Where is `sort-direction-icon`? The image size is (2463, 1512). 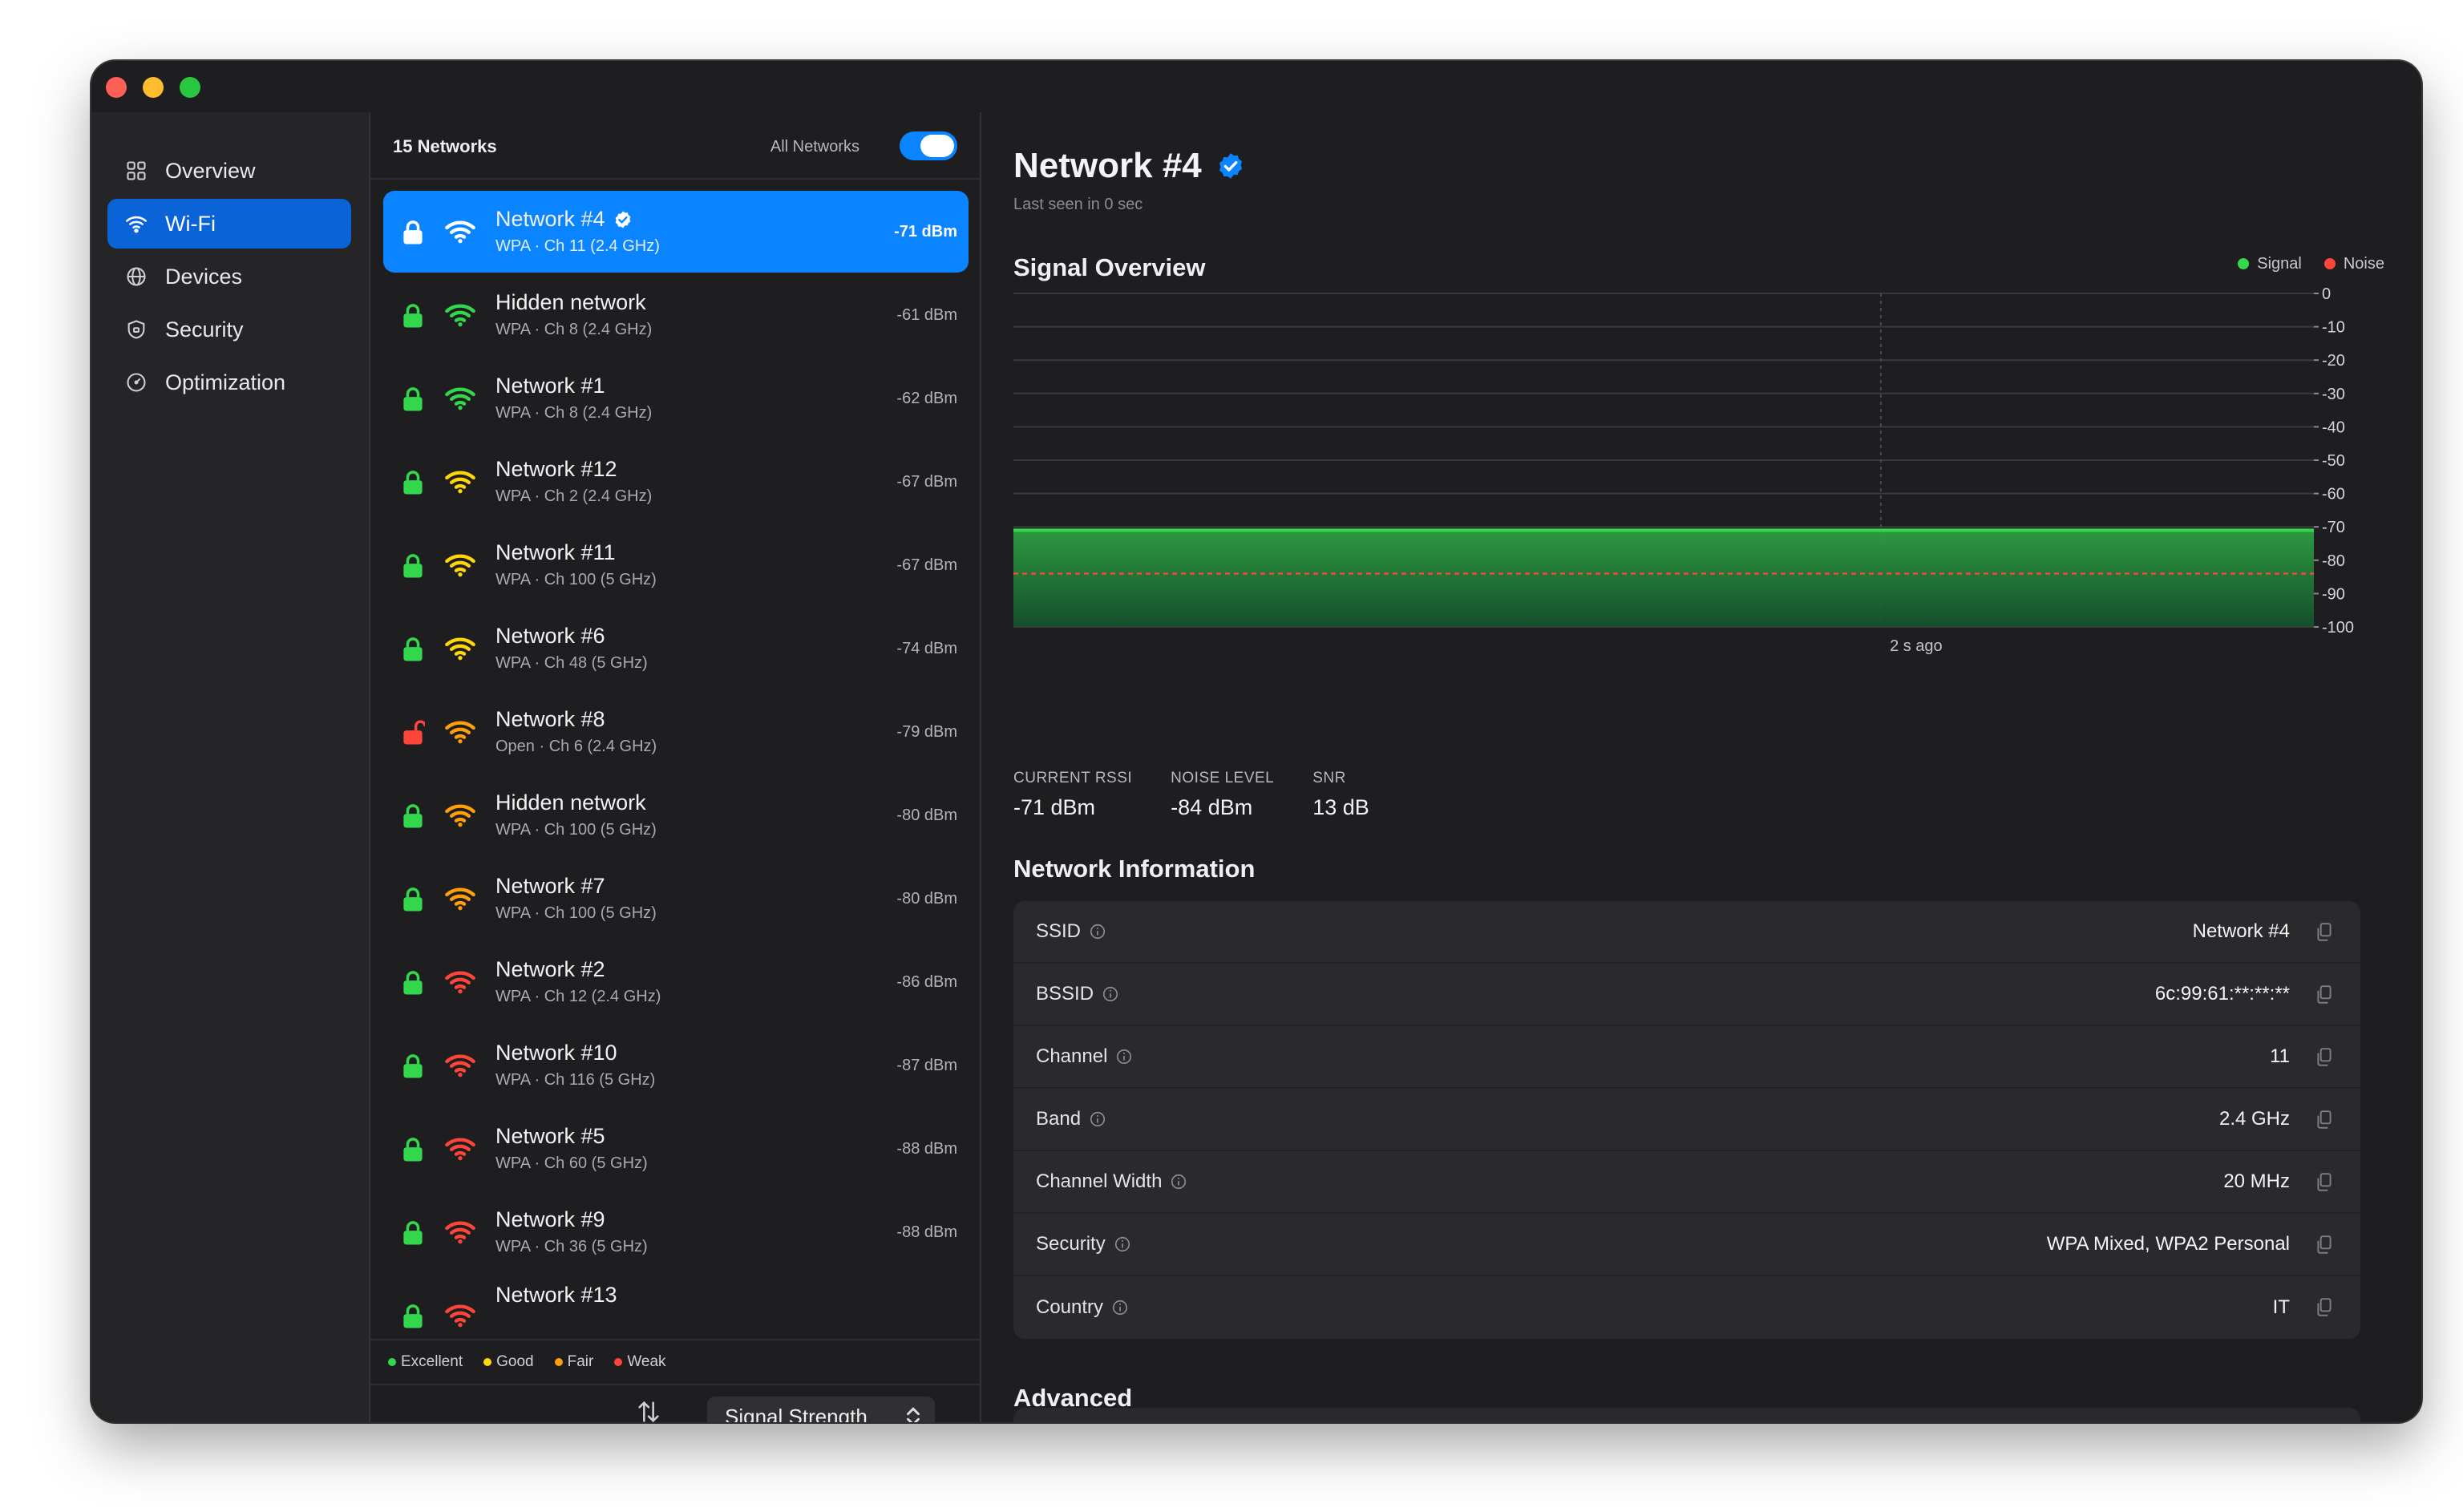 sort-direction-icon is located at coordinates (648, 1410).